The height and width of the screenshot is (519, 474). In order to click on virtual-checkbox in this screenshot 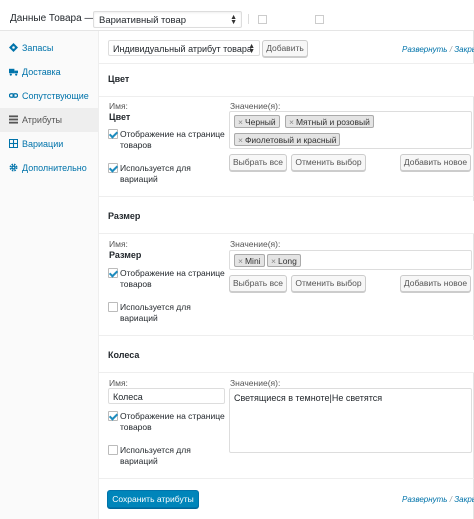, I will do `click(262, 19)`.